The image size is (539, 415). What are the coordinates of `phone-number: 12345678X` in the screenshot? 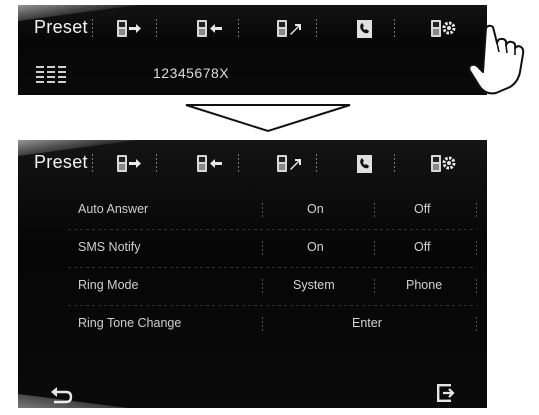 It's located at (191, 73).